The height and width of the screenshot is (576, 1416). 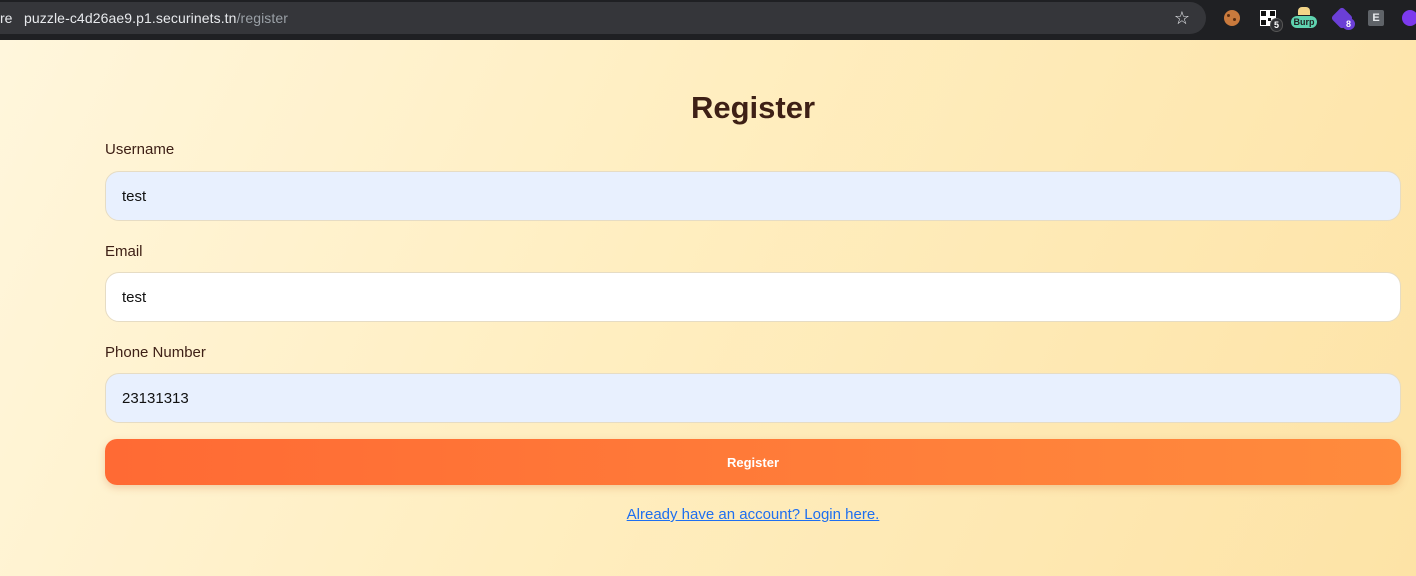 I want to click on shard-badge: 8, so click(x=1349, y=24).